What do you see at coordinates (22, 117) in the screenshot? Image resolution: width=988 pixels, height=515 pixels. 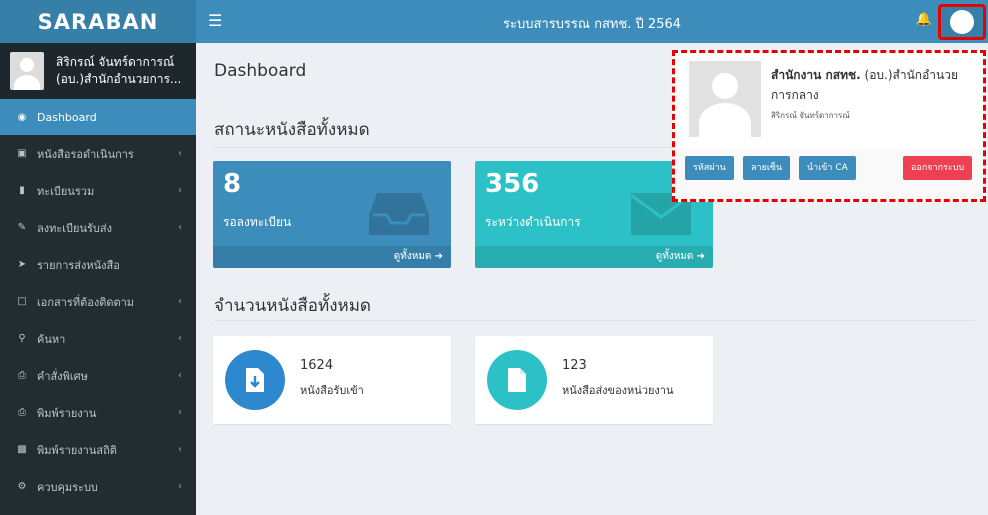 I see `dashboard-icon: ◉` at bounding box center [22, 117].